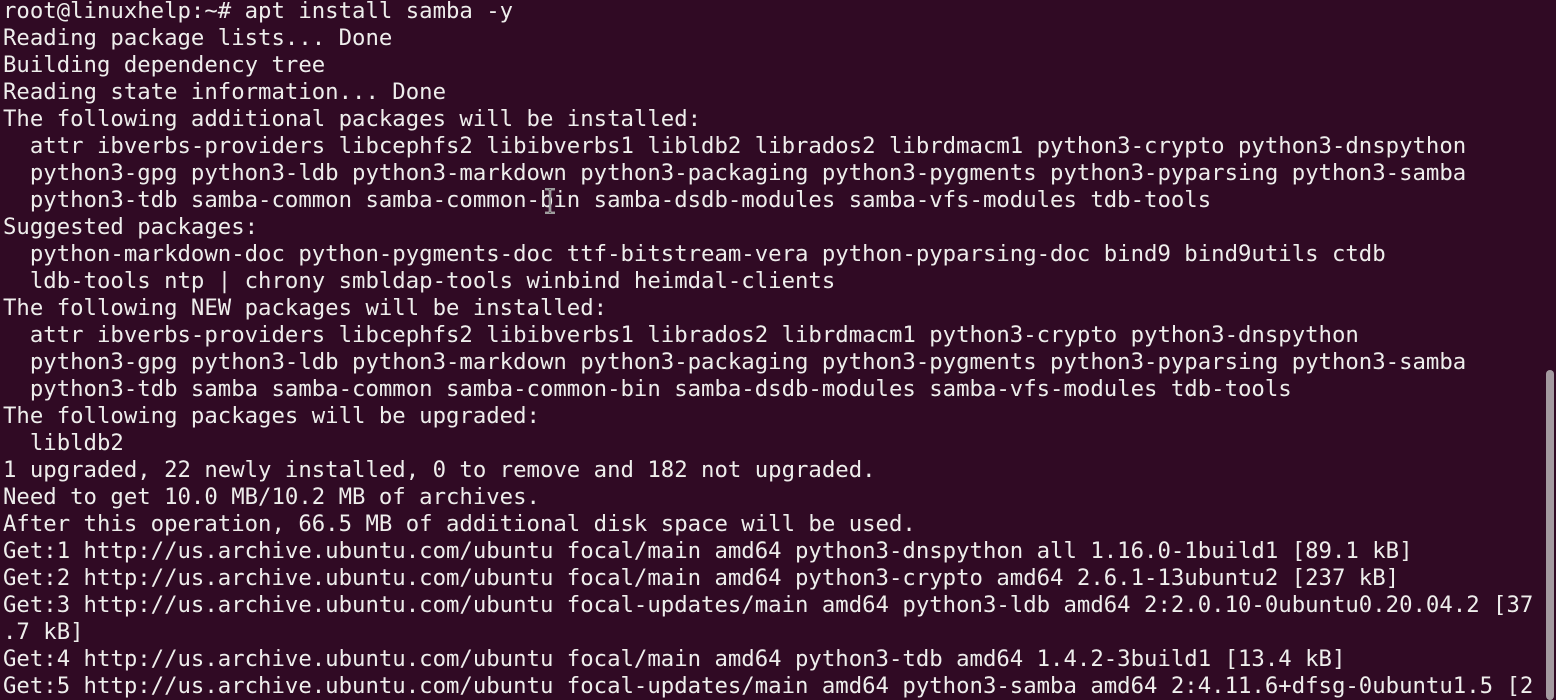 The height and width of the screenshot is (700, 1556). Describe the element at coordinates (164, 65) in the screenshot. I see `terminal-line: Building dependency tree` at that location.